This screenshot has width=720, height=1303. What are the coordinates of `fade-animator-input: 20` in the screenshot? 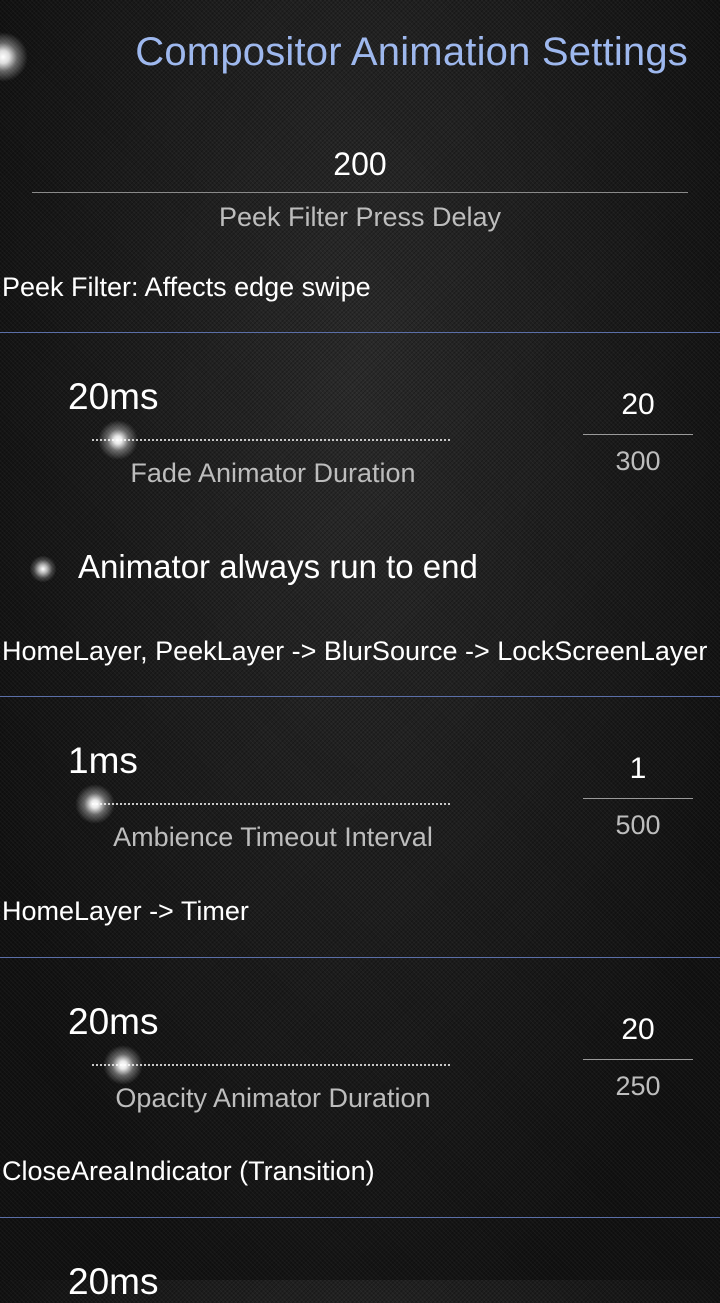 It's located at (638, 405).